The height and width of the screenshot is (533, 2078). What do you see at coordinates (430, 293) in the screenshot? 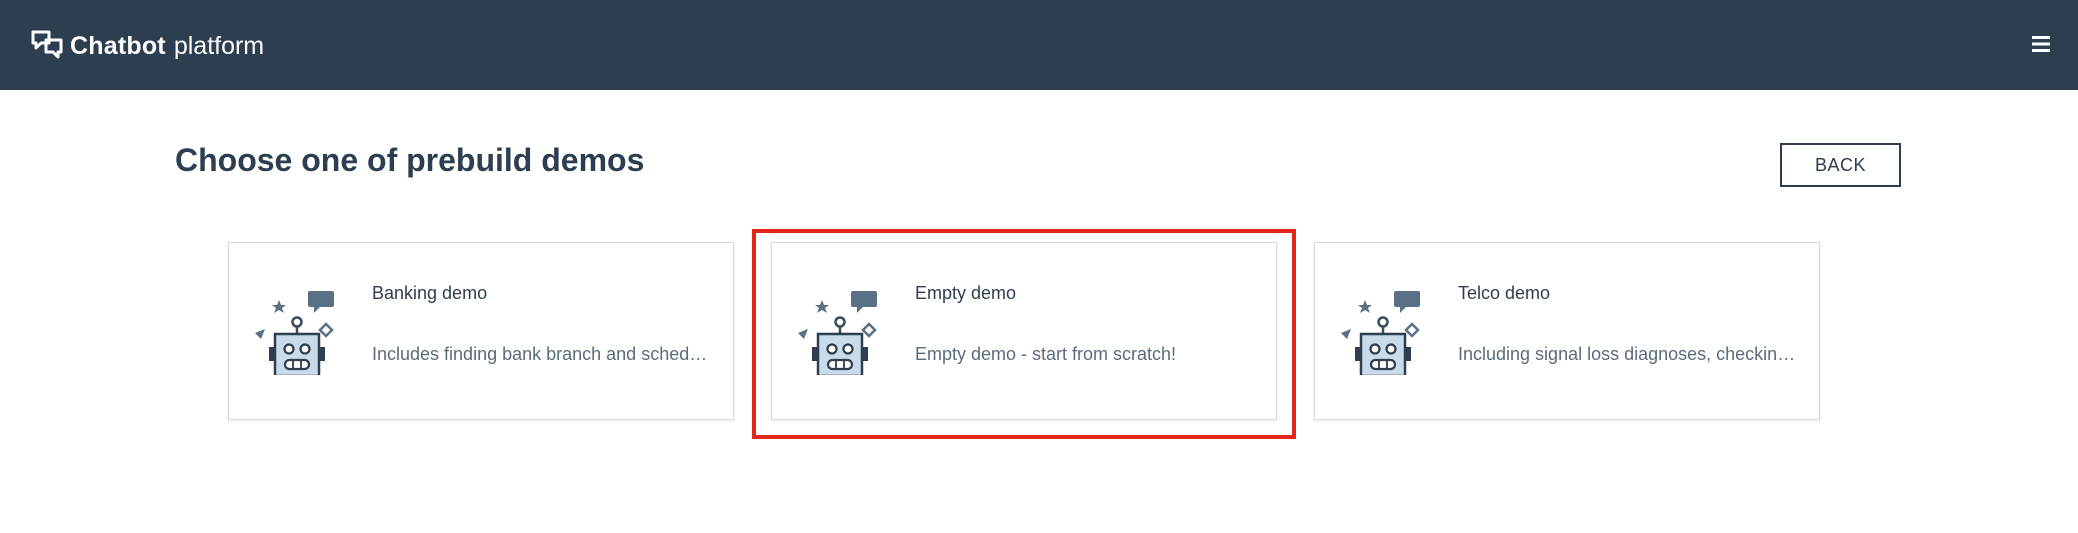
I see `demo-card-title: Banking demo` at bounding box center [430, 293].